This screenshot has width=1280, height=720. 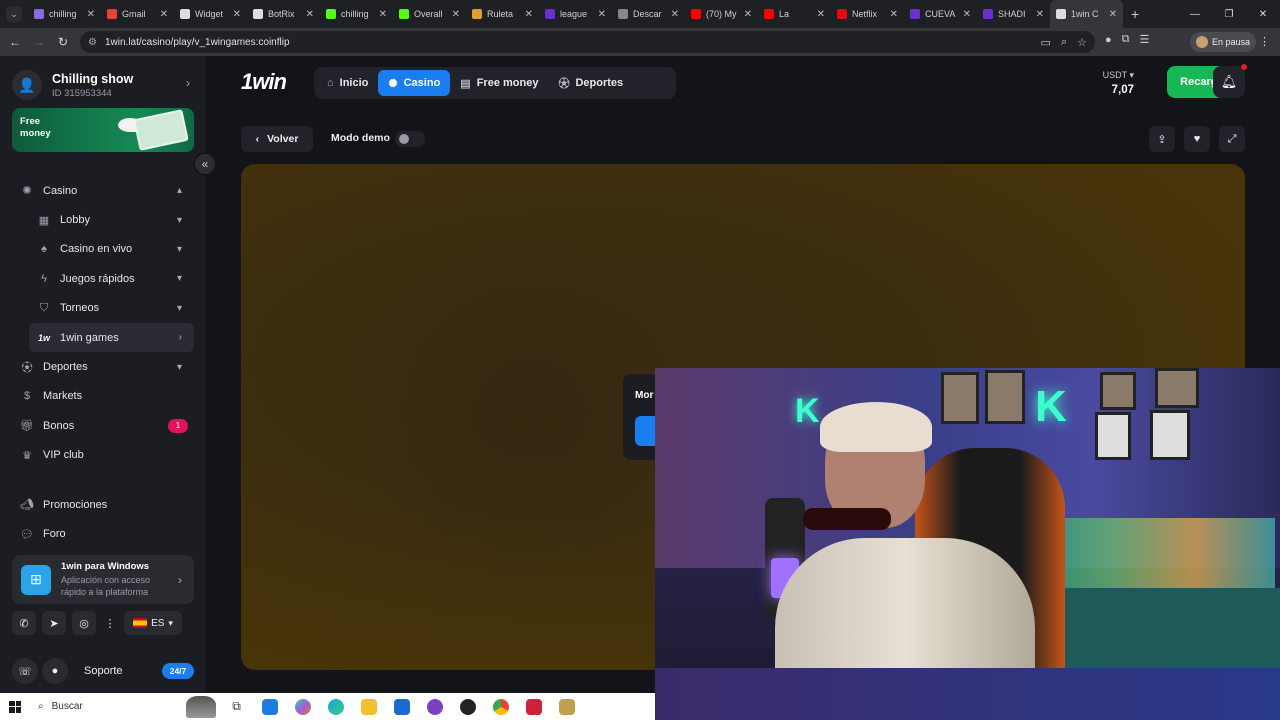 I want to click on copilot-icon, so click(x=302, y=706).